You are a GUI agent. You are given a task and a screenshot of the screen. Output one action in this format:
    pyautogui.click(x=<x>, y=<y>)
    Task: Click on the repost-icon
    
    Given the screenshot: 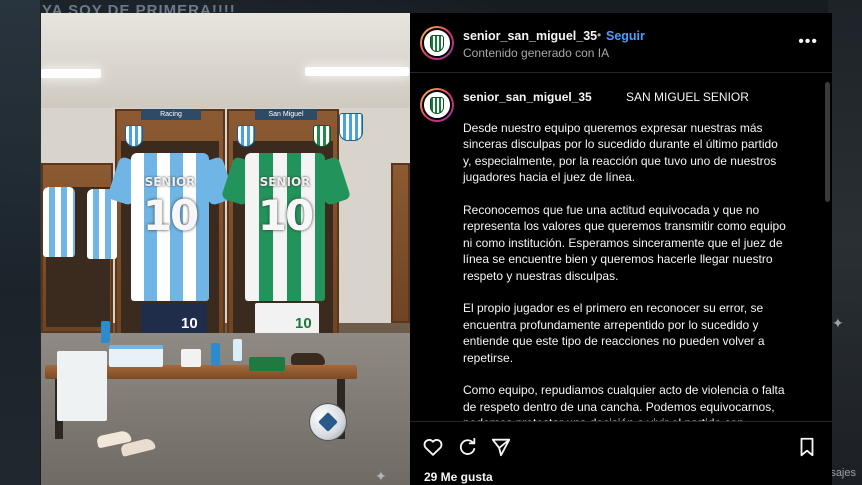 What is the action you would take?
    pyautogui.click(x=467, y=446)
    